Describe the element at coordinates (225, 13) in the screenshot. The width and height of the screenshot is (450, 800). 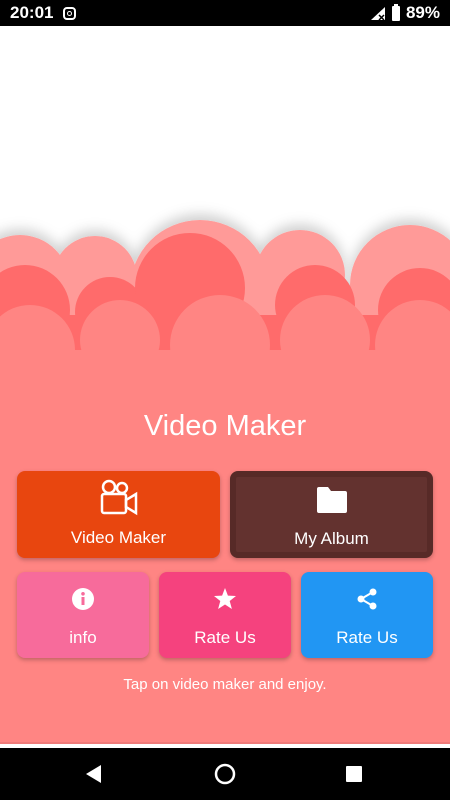
I see `status-bar: 20:01 89%` at that location.